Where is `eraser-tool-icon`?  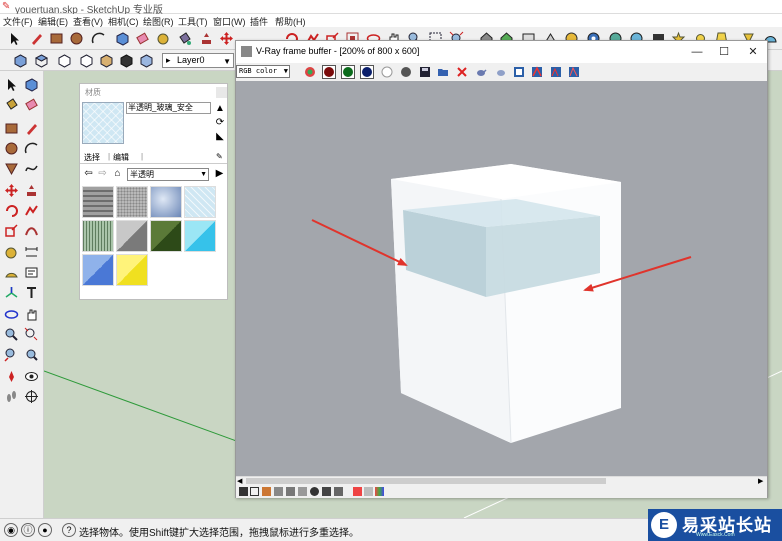
eraser-tool-icon is located at coordinates (31, 104).